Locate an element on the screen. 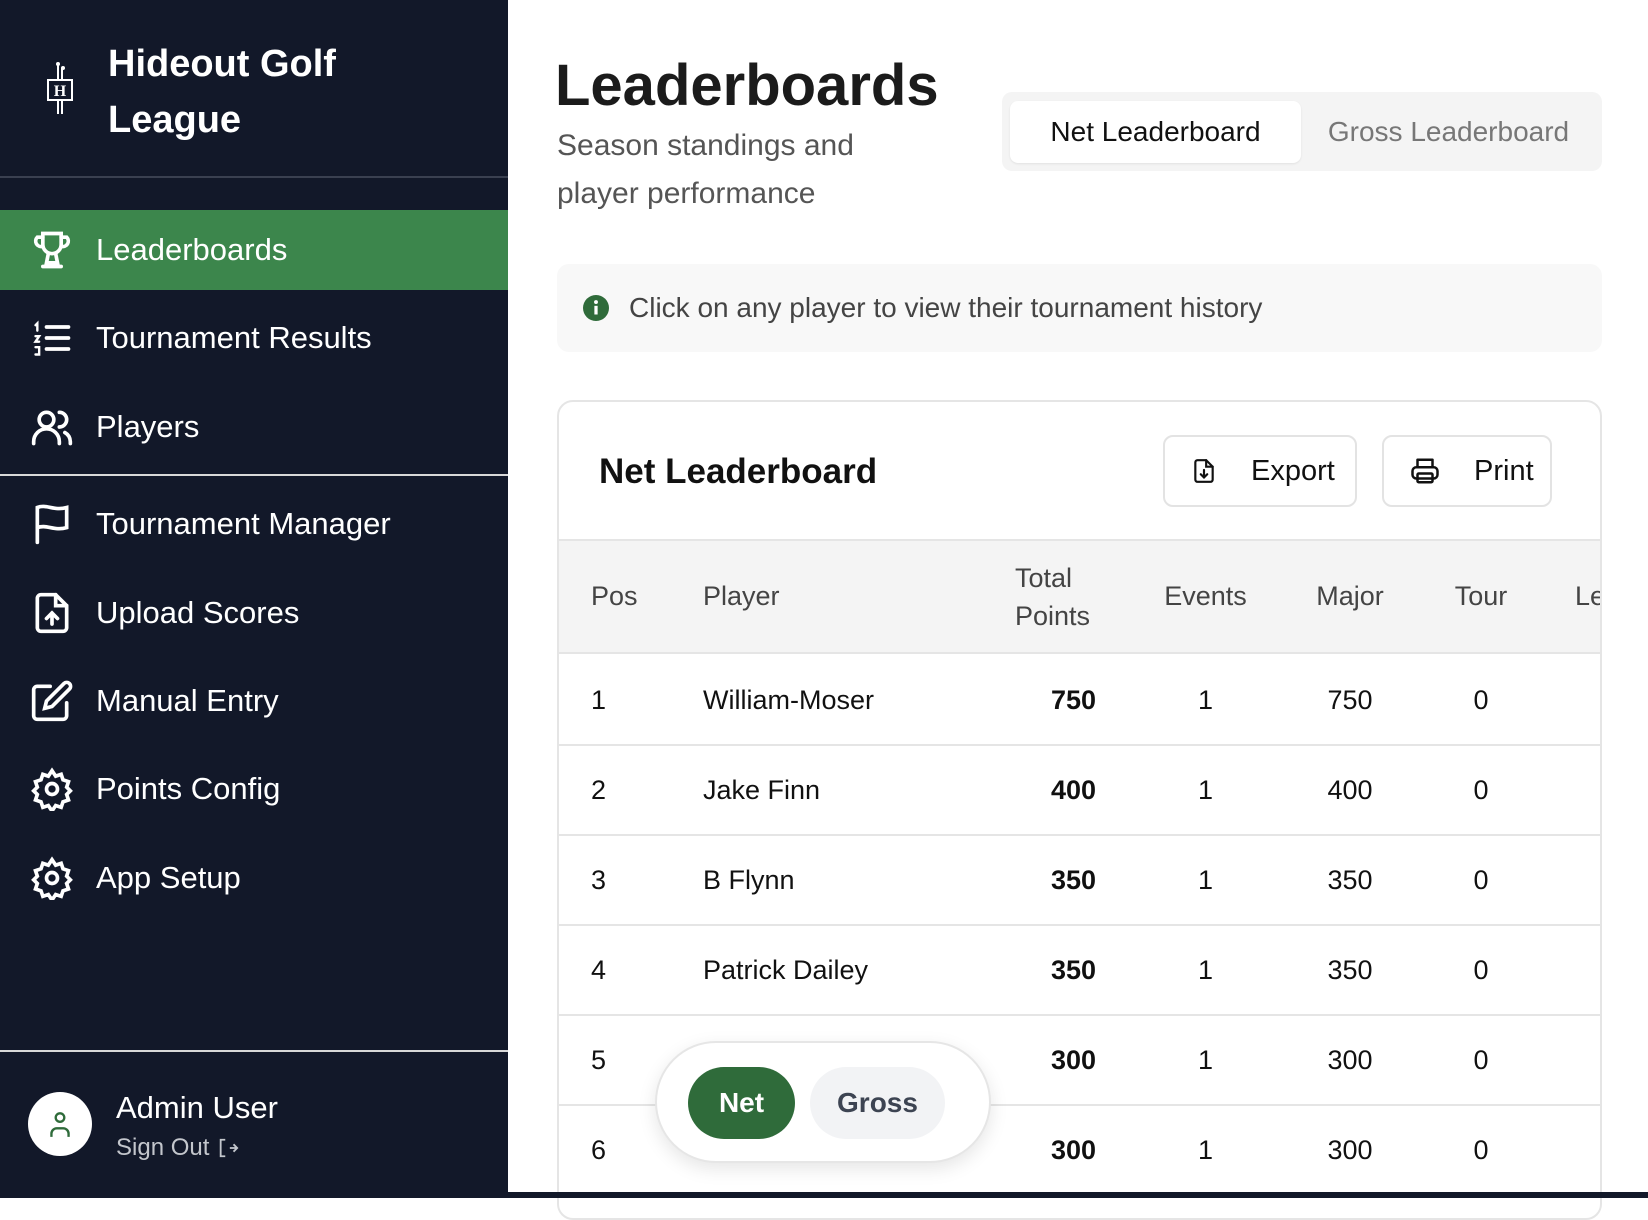  cell-pos: 1 is located at coordinates (599, 699).